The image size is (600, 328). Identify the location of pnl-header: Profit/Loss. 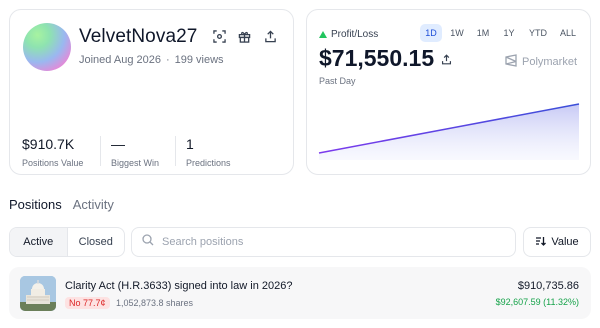
(348, 34).